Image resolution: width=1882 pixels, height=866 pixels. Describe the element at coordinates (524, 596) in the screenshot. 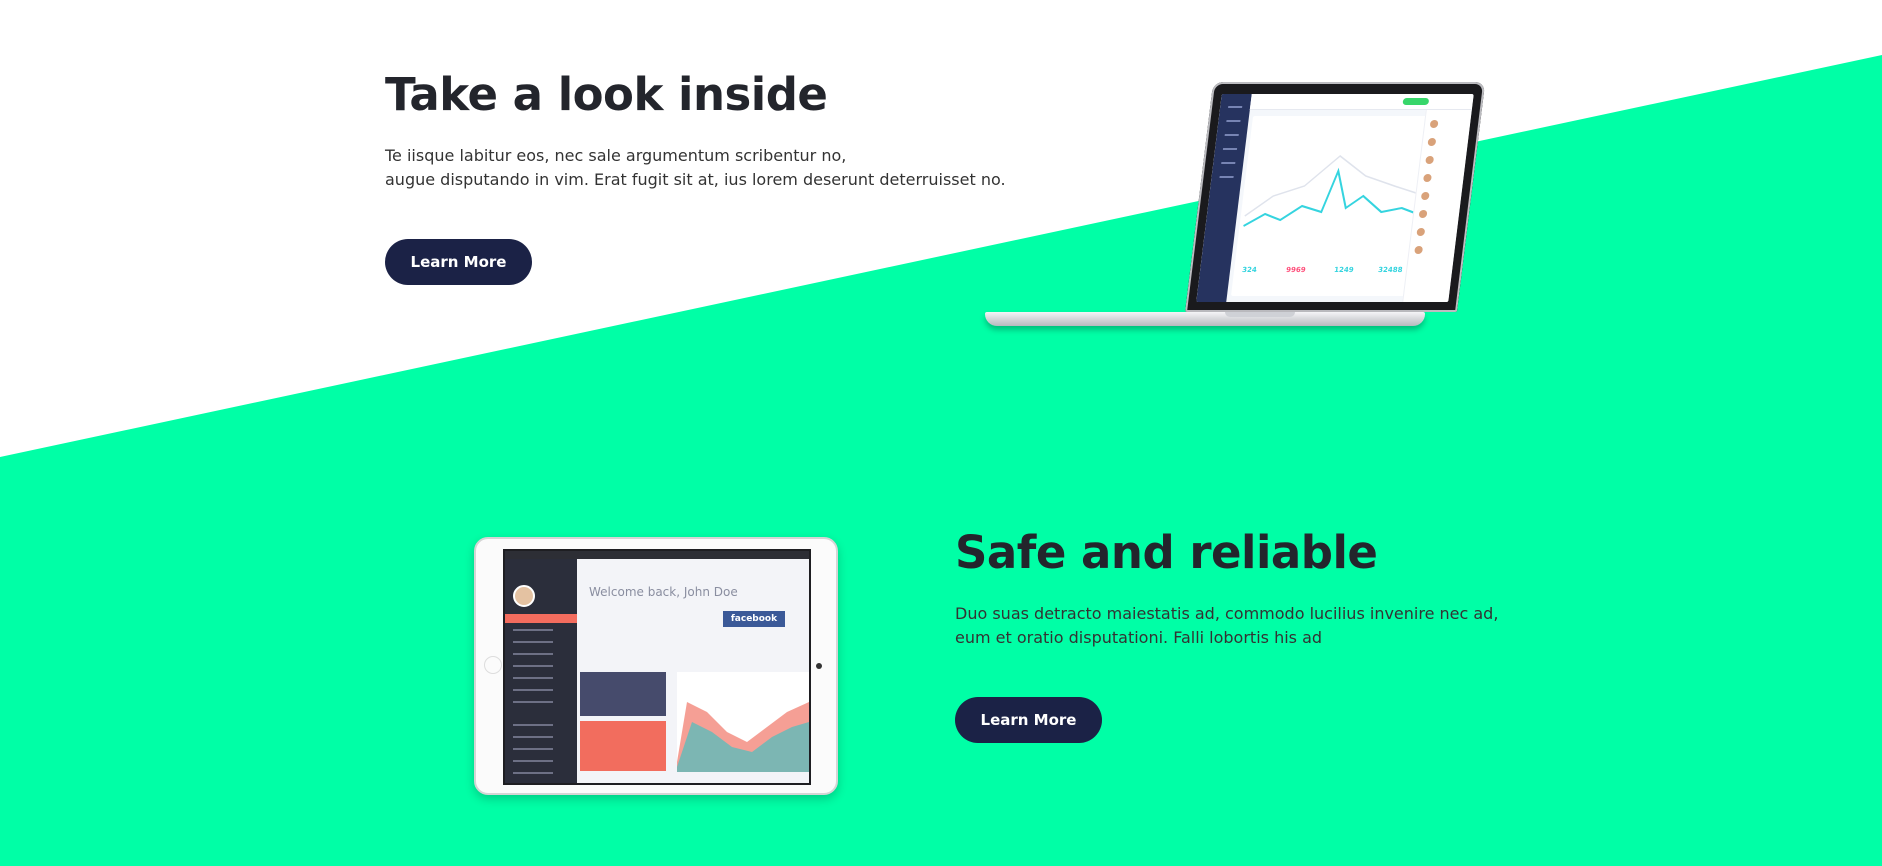

I see `avatar` at that location.